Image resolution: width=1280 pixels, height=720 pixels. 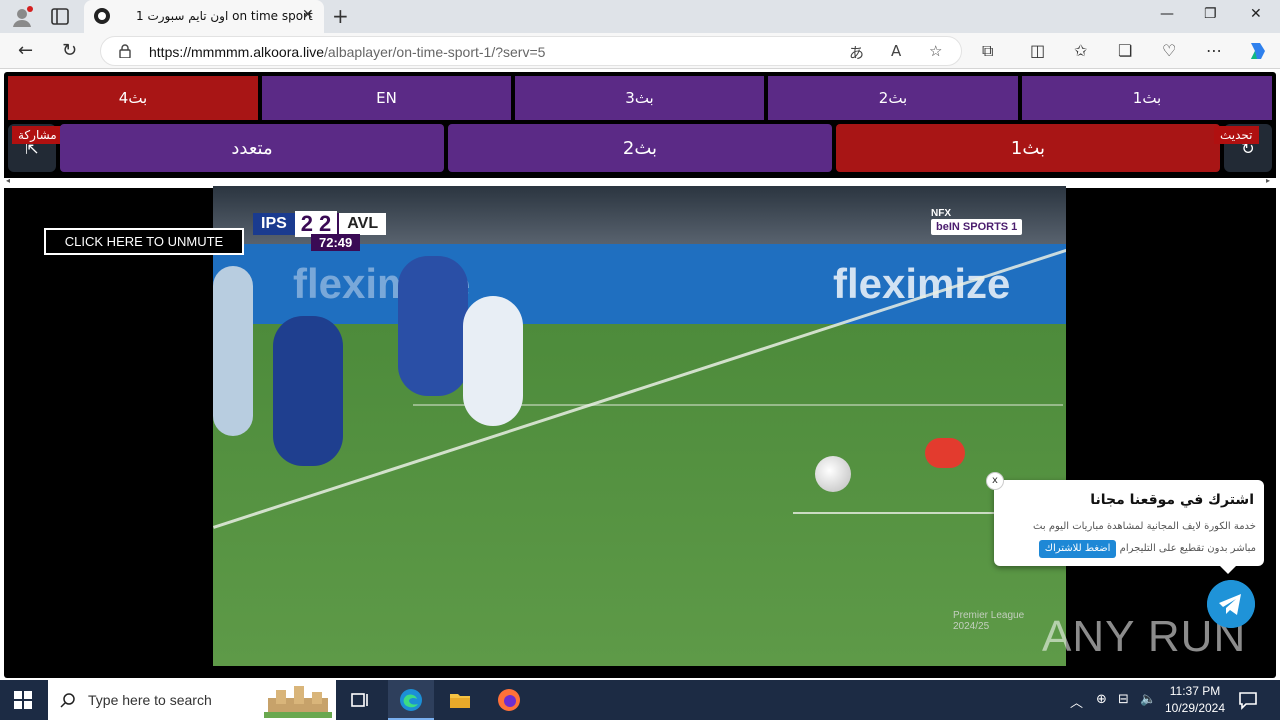 I want to click on stream-row: ⇱ مشاركة متعدد بث2 بث1 ↻ تحديث, so click(x=640, y=148).